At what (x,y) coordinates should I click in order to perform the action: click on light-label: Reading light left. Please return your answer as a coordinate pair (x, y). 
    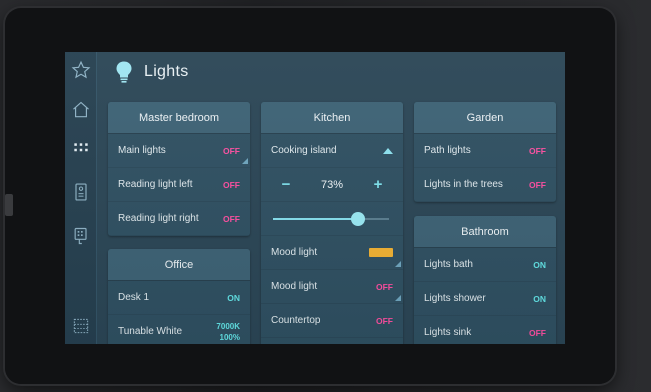
    Looking at the image, I should click on (155, 184).